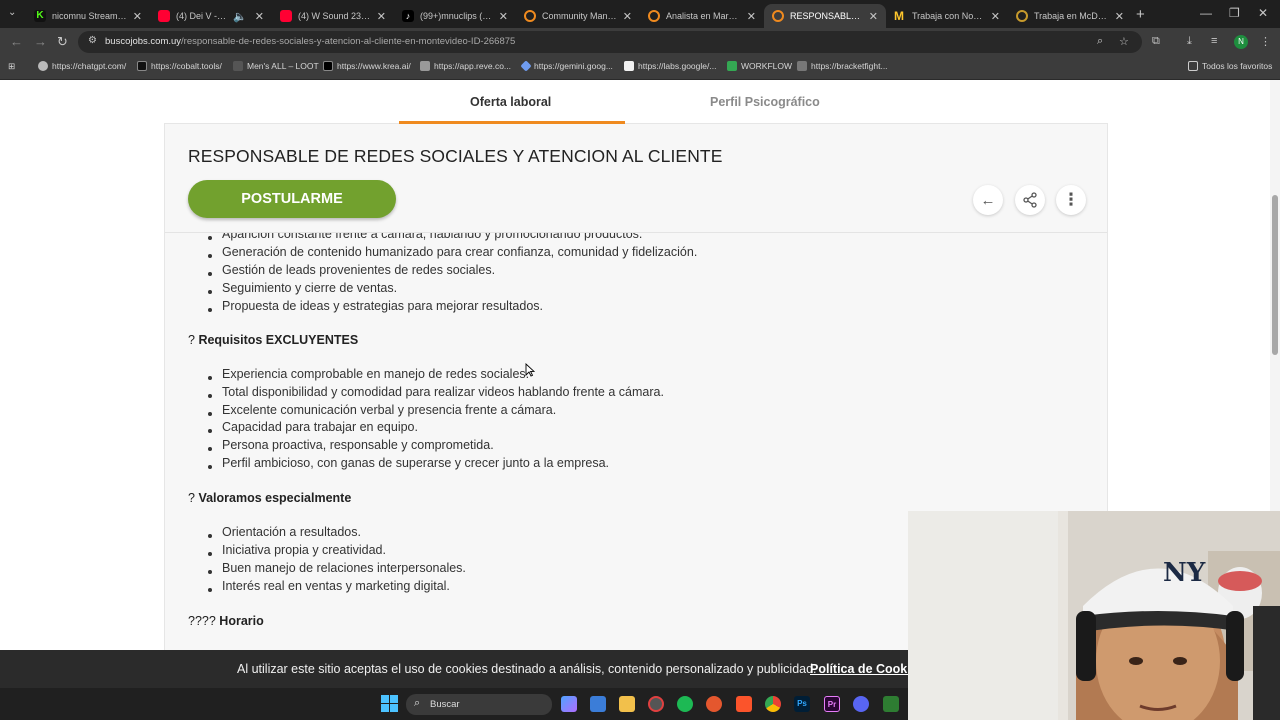  I want to click on chatgpt-icon, so click(43, 66).